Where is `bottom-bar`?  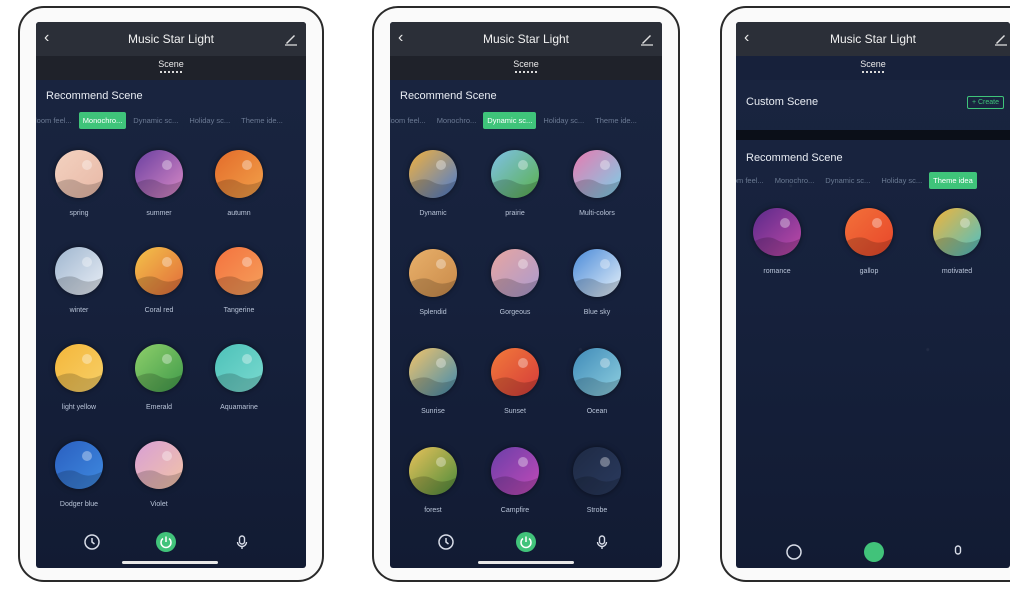
bottom-bar is located at coordinates (873, 547).